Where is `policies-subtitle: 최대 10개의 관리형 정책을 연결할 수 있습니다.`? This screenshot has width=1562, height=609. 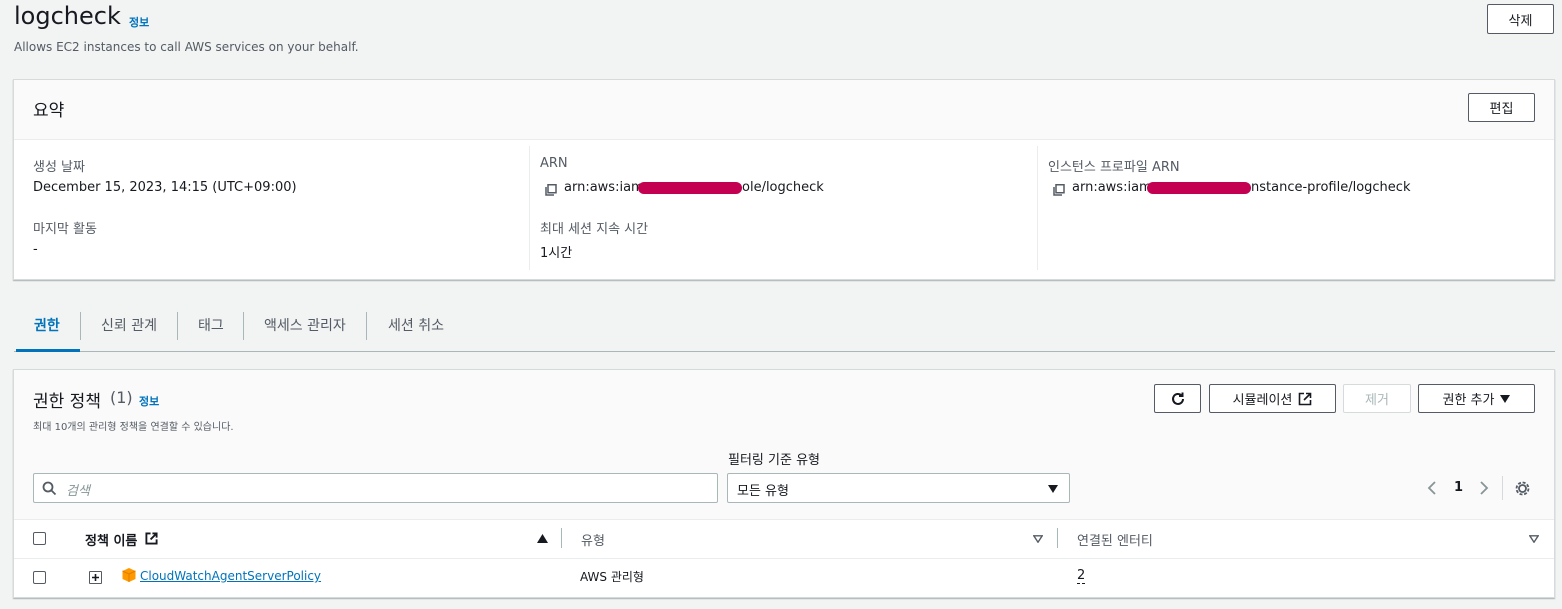 policies-subtitle: 최대 10개의 관리형 정책을 연결할 수 있습니다. is located at coordinates (133, 427).